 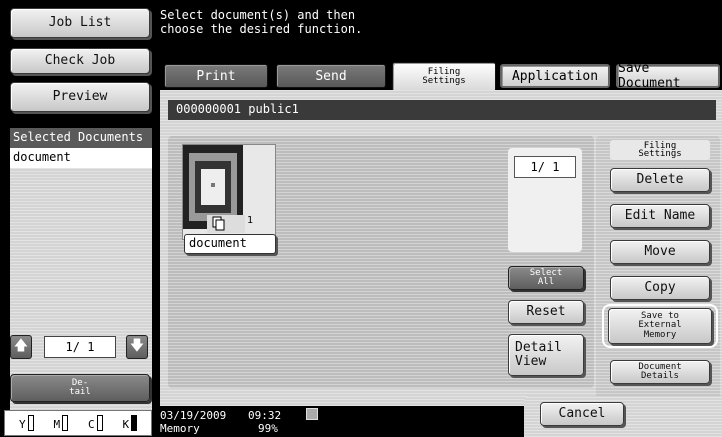 I want to click on selected-document-item: document, so click(x=81, y=158).